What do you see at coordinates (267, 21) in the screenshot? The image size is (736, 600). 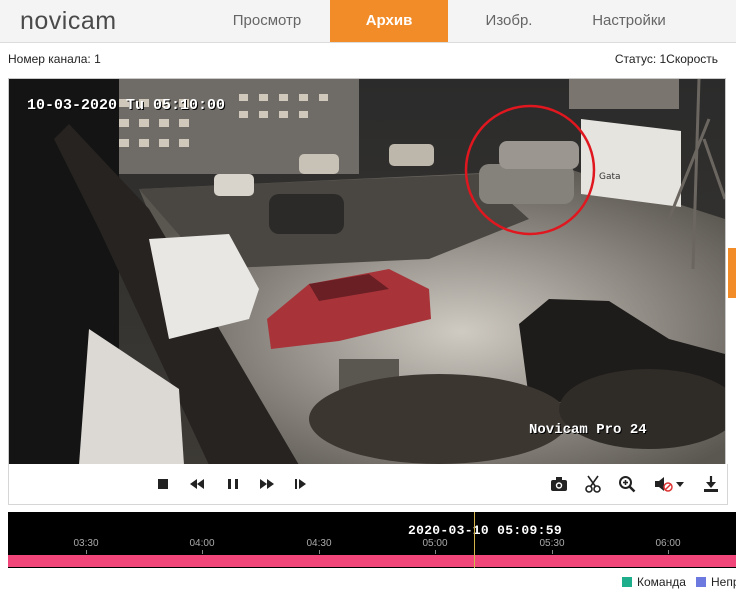 I see `tab-preview: Просмотр` at bounding box center [267, 21].